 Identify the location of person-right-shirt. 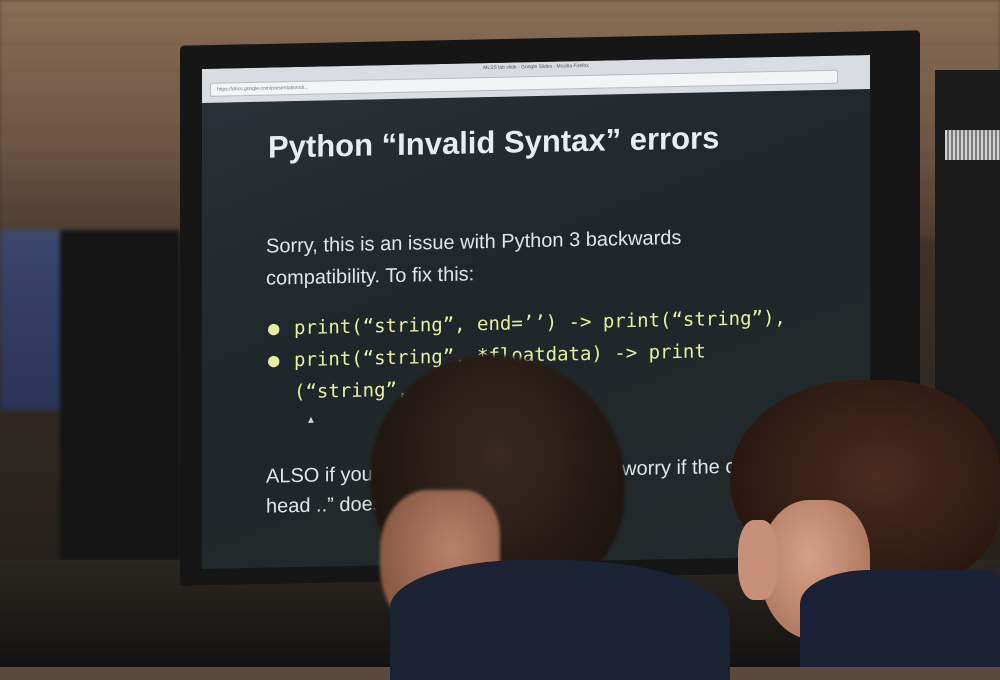
(900, 618).